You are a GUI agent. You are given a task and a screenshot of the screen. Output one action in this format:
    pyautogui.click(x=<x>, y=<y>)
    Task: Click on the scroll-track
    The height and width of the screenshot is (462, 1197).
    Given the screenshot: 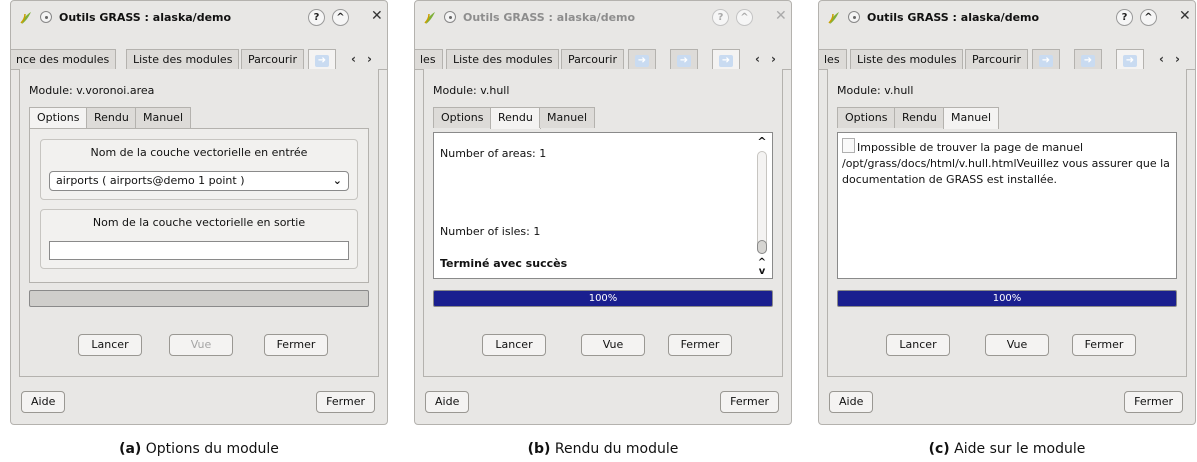 What is the action you would take?
    pyautogui.click(x=762, y=202)
    